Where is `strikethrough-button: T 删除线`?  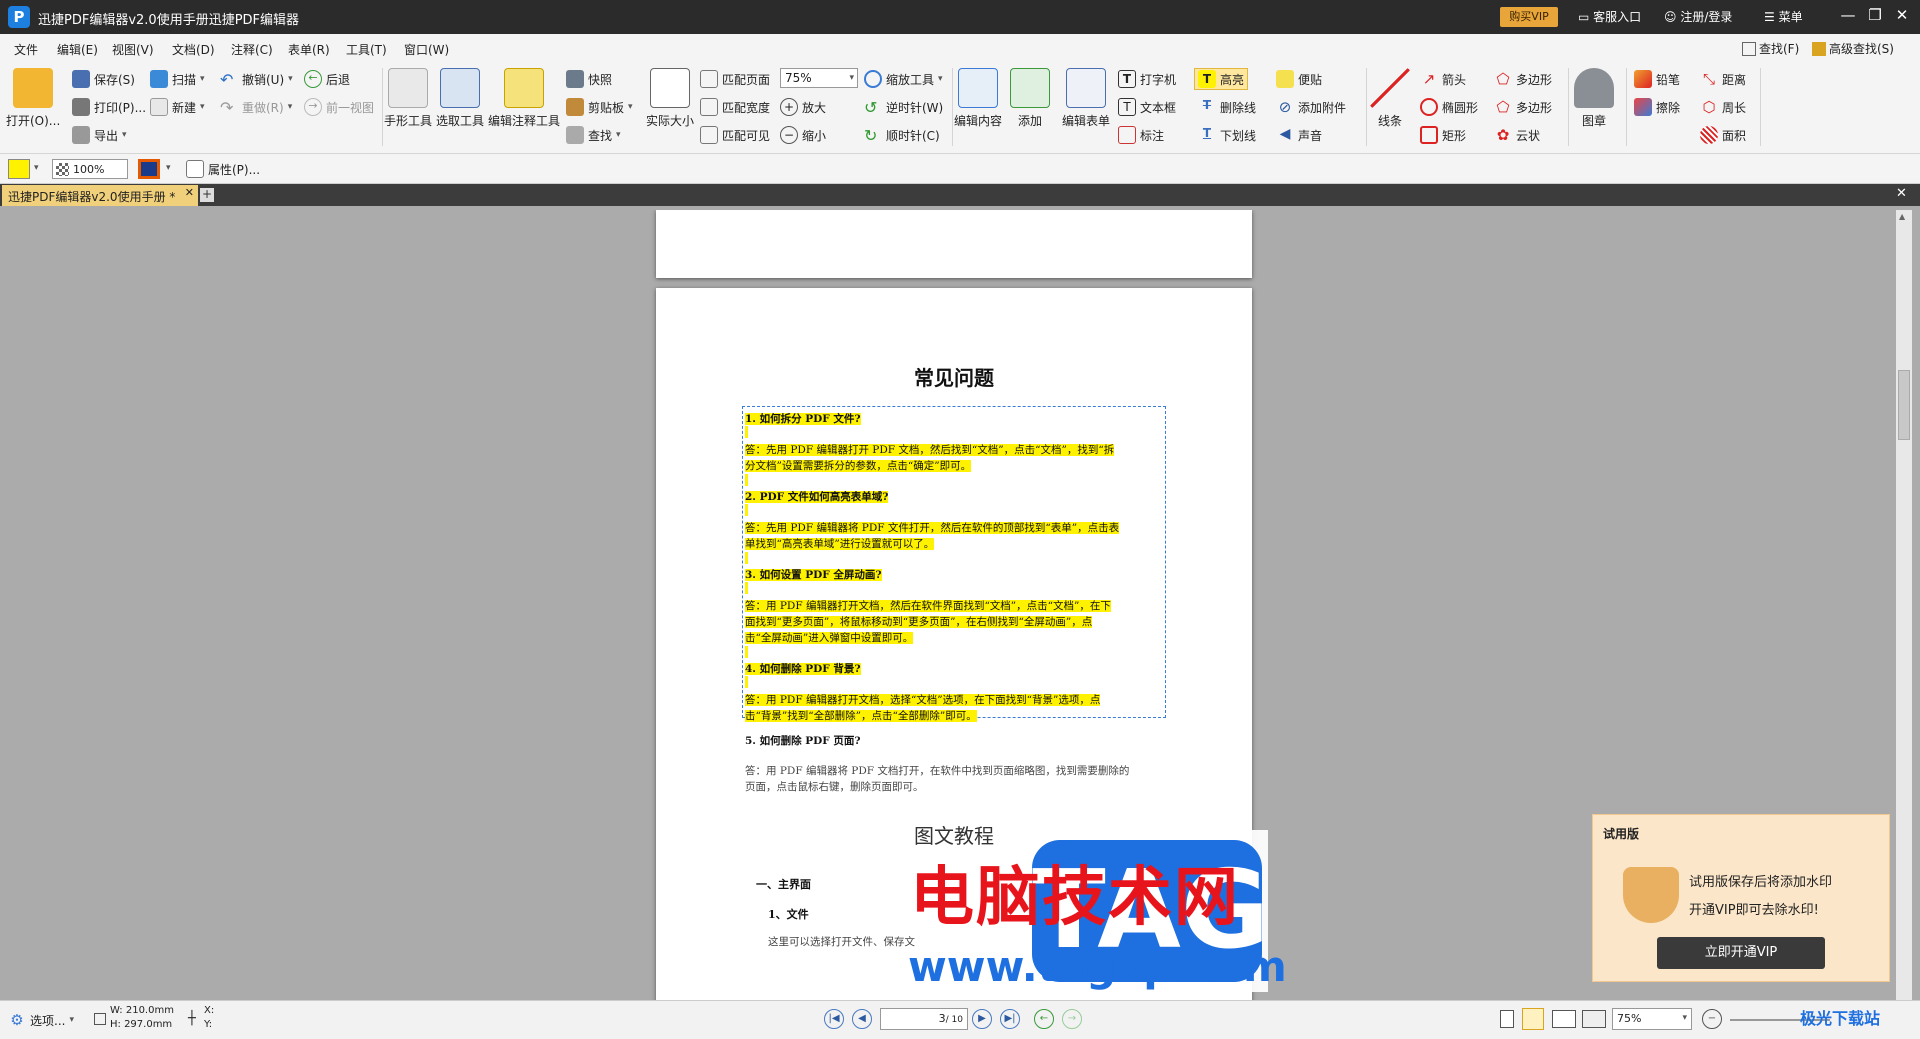 strikethrough-button: T 删除线 is located at coordinates (1227, 107).